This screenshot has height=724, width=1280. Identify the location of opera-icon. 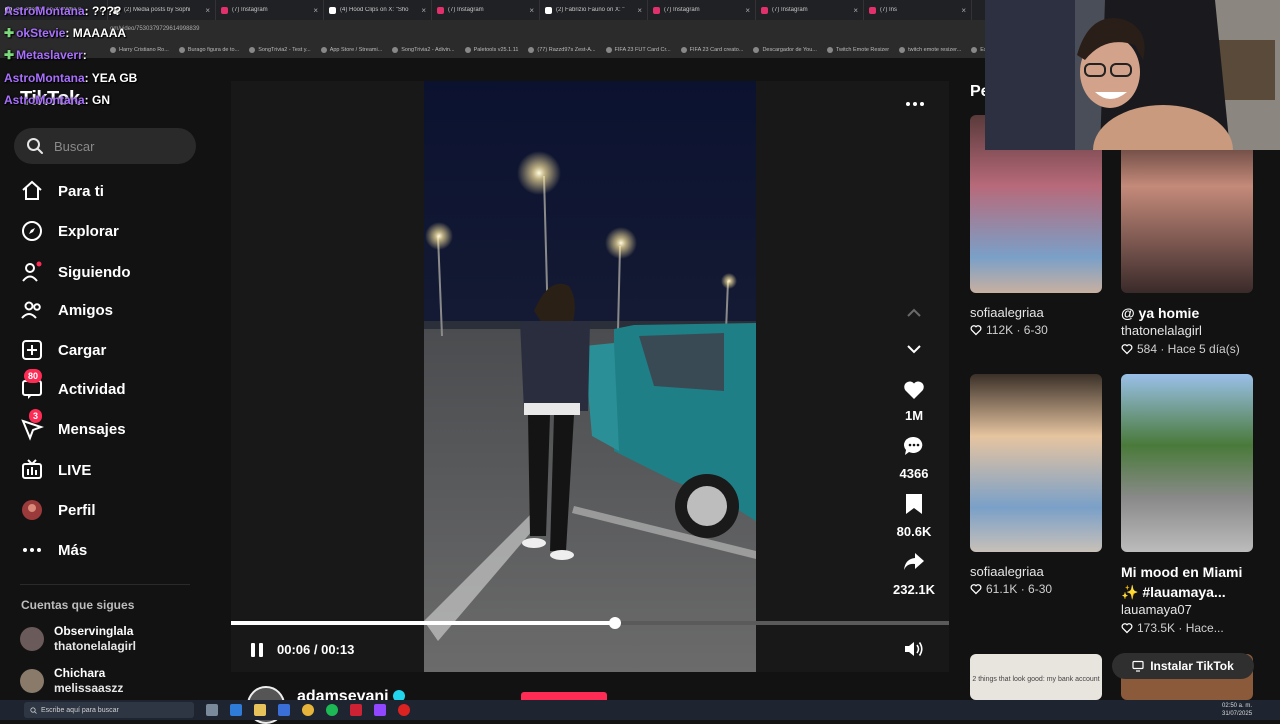
(404, 710).